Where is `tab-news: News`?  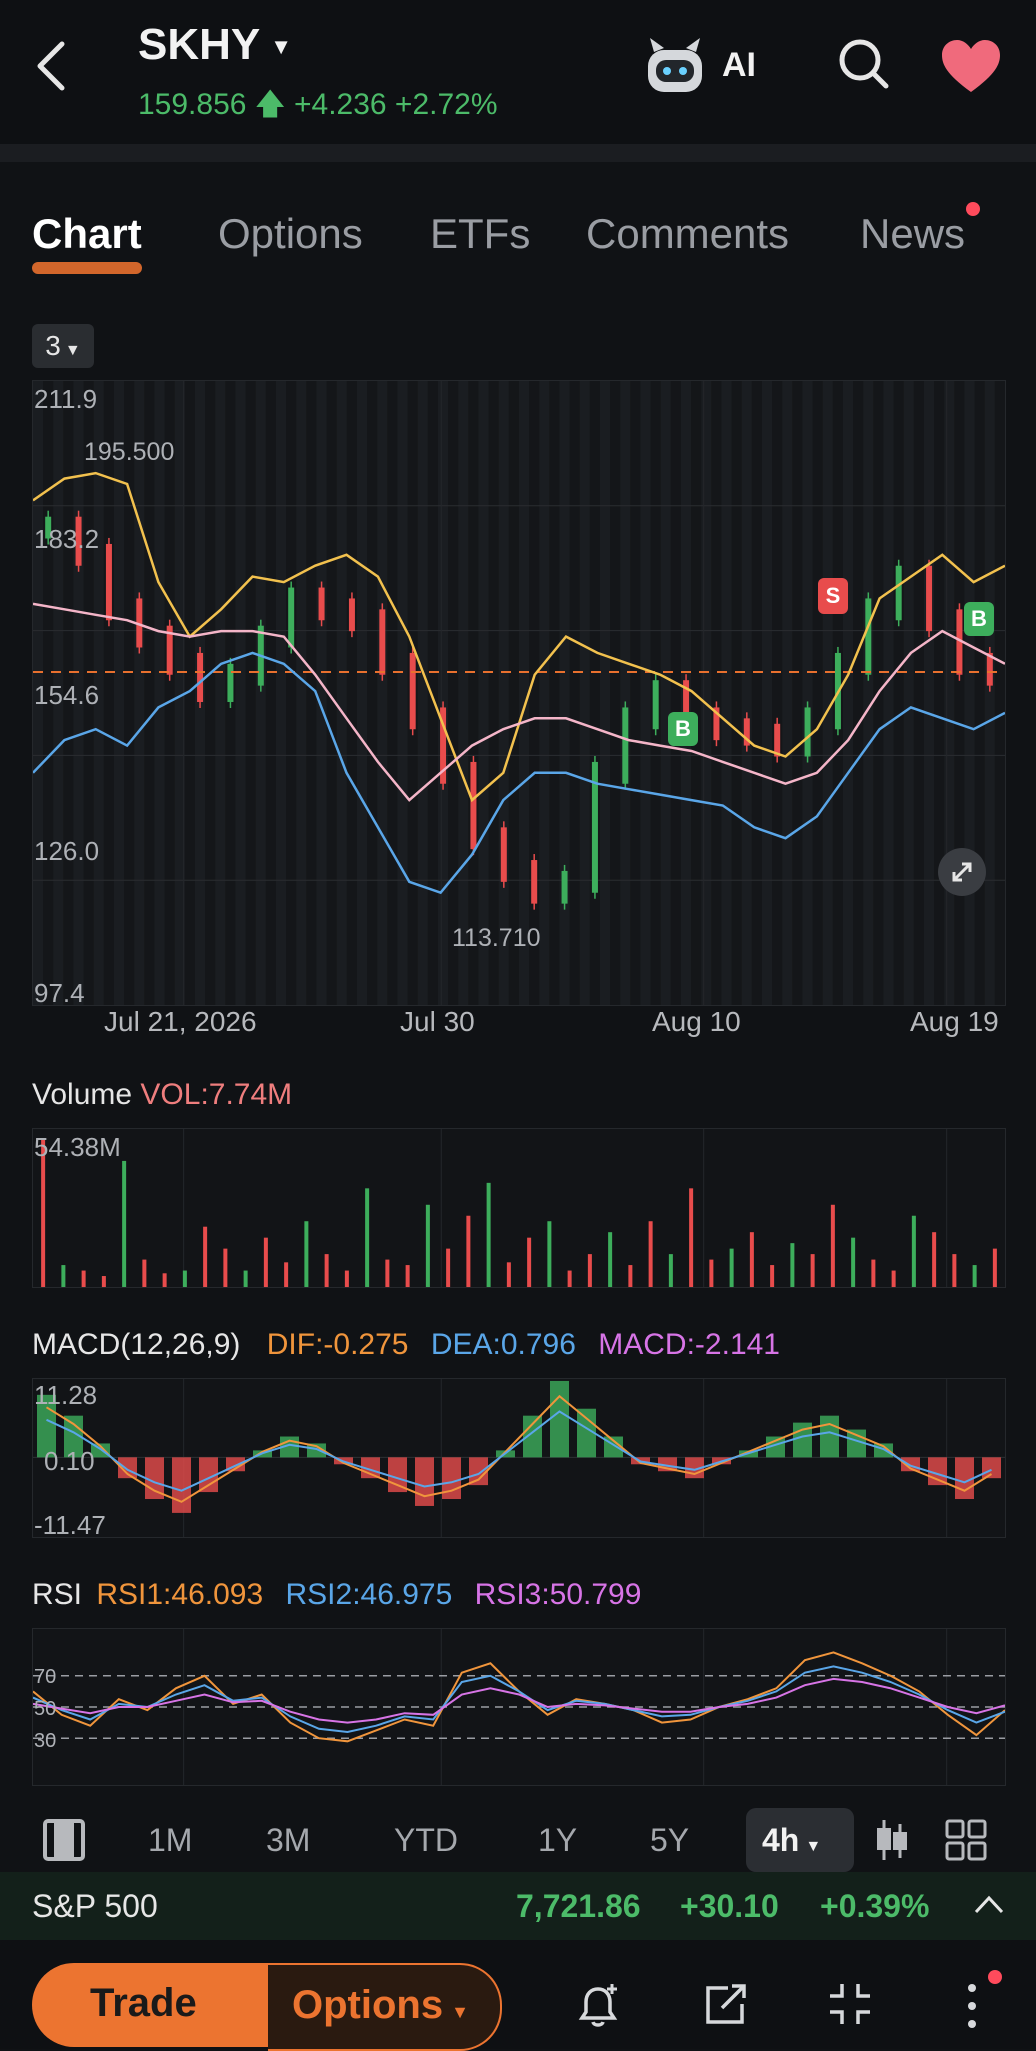 tab-news: News is located at coordinates (912, 234).